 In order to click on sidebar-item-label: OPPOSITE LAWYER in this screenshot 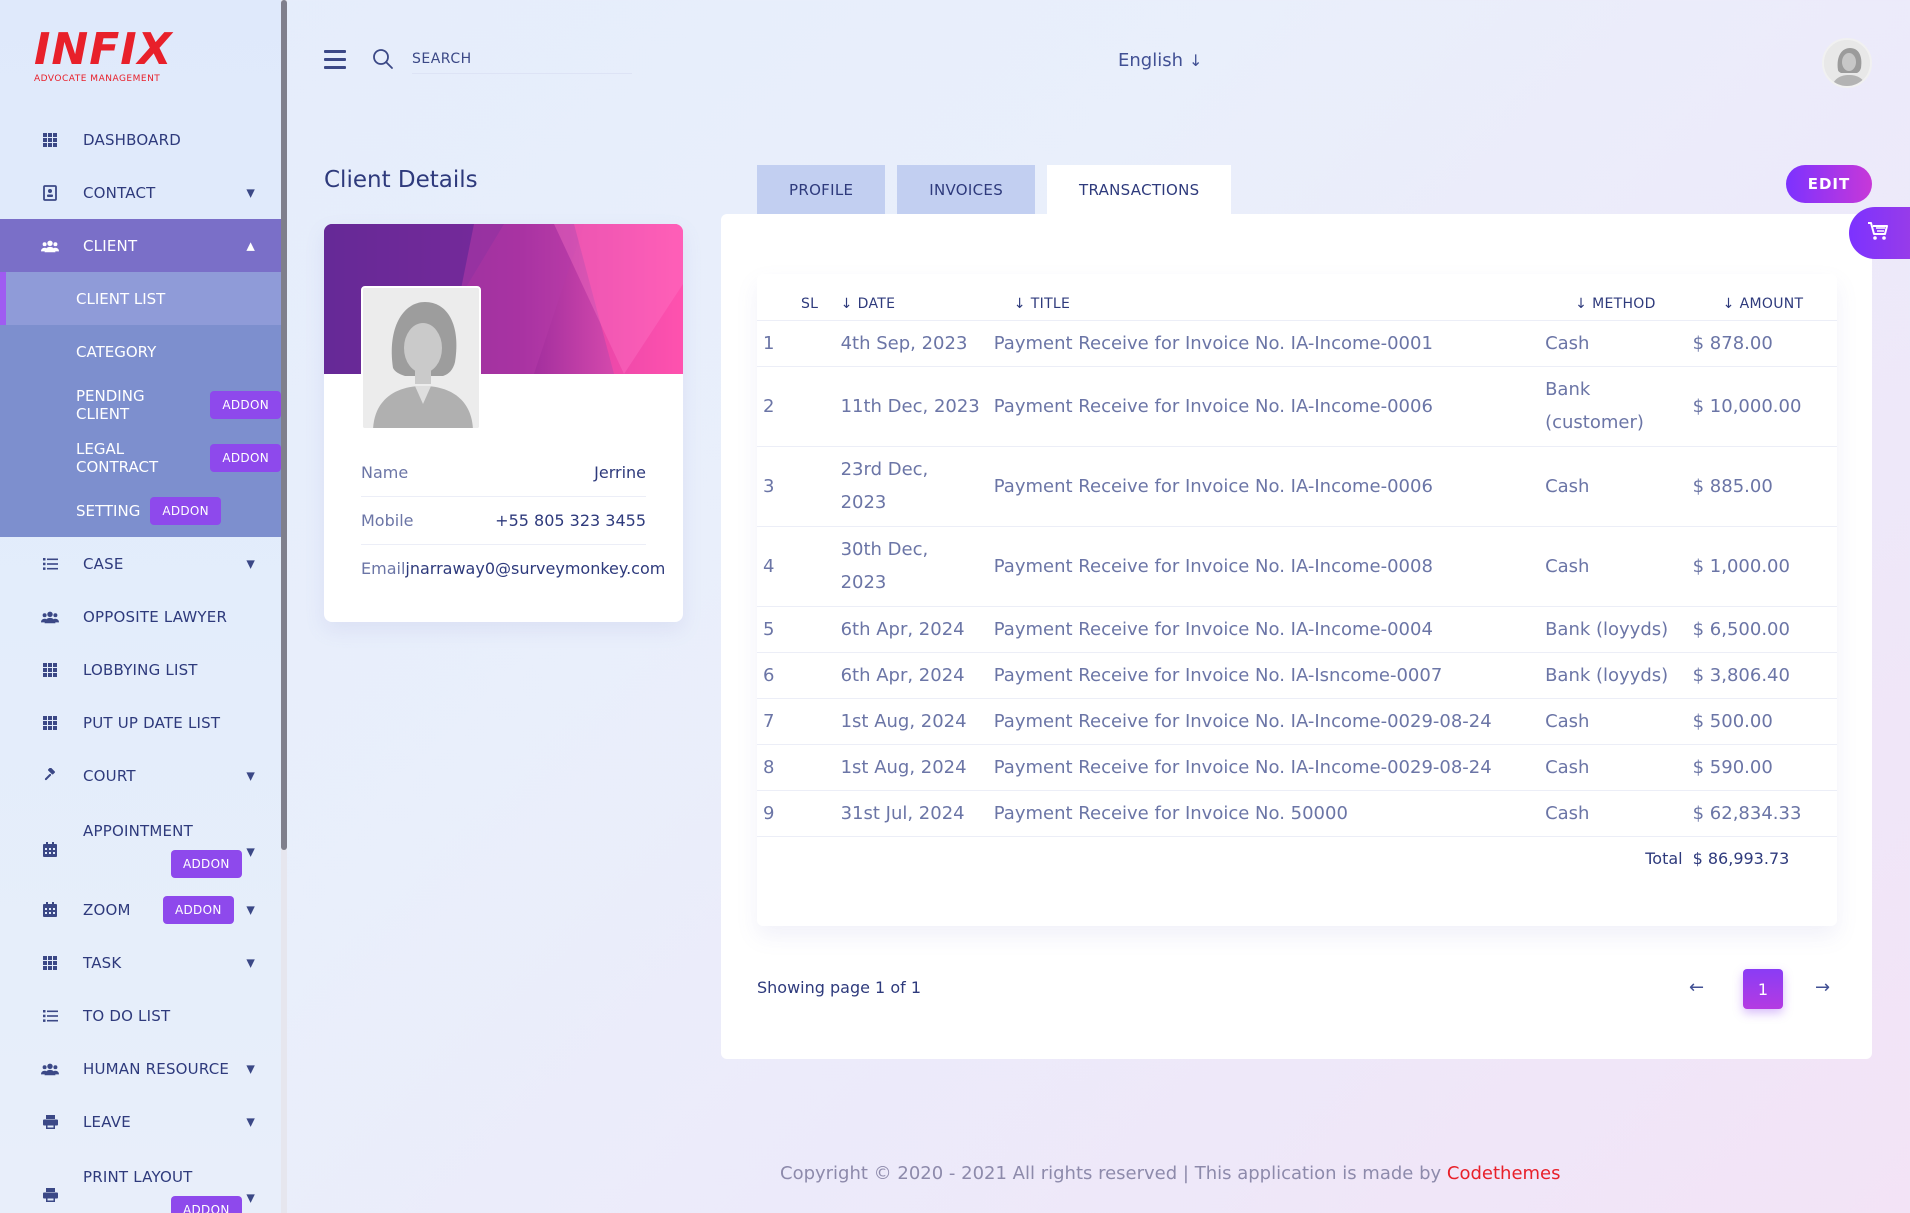, I will do `click(155, 616)`.